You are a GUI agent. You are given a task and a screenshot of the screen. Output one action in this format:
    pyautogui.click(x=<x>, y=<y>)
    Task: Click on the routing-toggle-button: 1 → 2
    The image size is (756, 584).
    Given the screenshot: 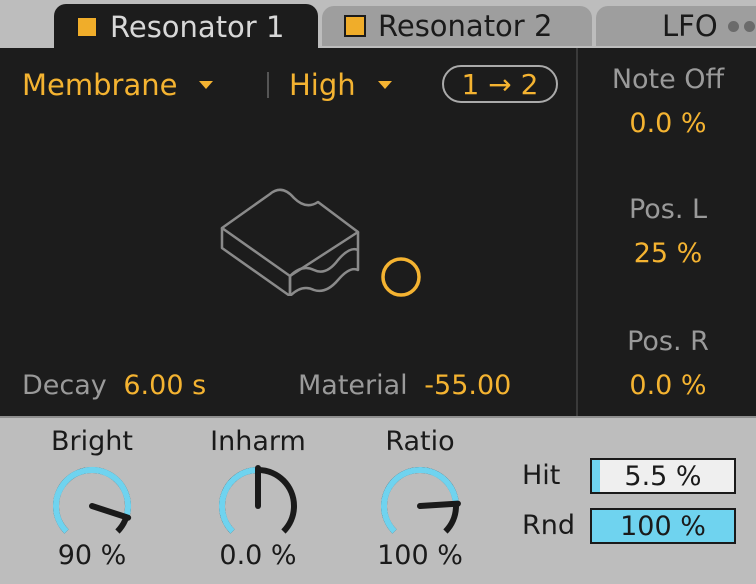 What is the action you would take?
    pyautogui.click(x=500, y=84)
    